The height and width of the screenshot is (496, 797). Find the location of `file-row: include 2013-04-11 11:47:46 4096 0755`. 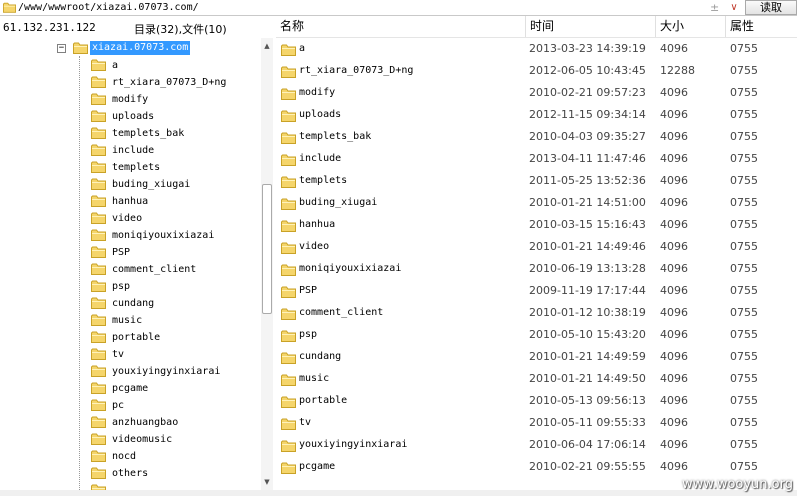

file-row: include 2013-04-11 11:47:46 4096 0755 is located at coordinates (536, 159).